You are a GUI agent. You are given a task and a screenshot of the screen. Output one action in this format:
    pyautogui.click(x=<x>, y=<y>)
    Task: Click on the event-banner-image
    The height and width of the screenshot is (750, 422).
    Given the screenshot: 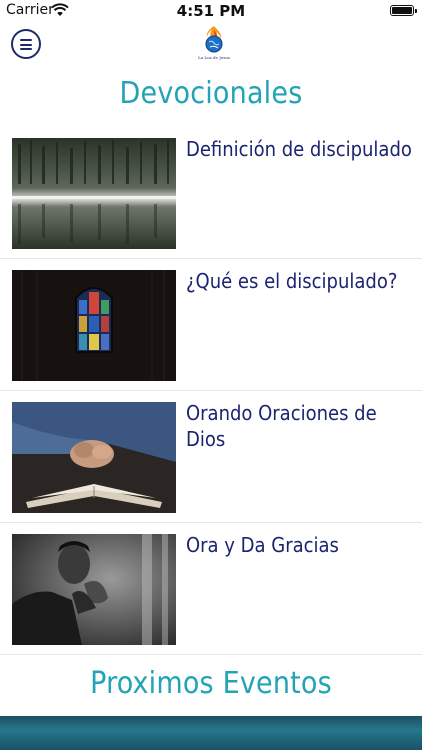 What is the action you would take?
    pyautogui.click(x=211, y=733)
    